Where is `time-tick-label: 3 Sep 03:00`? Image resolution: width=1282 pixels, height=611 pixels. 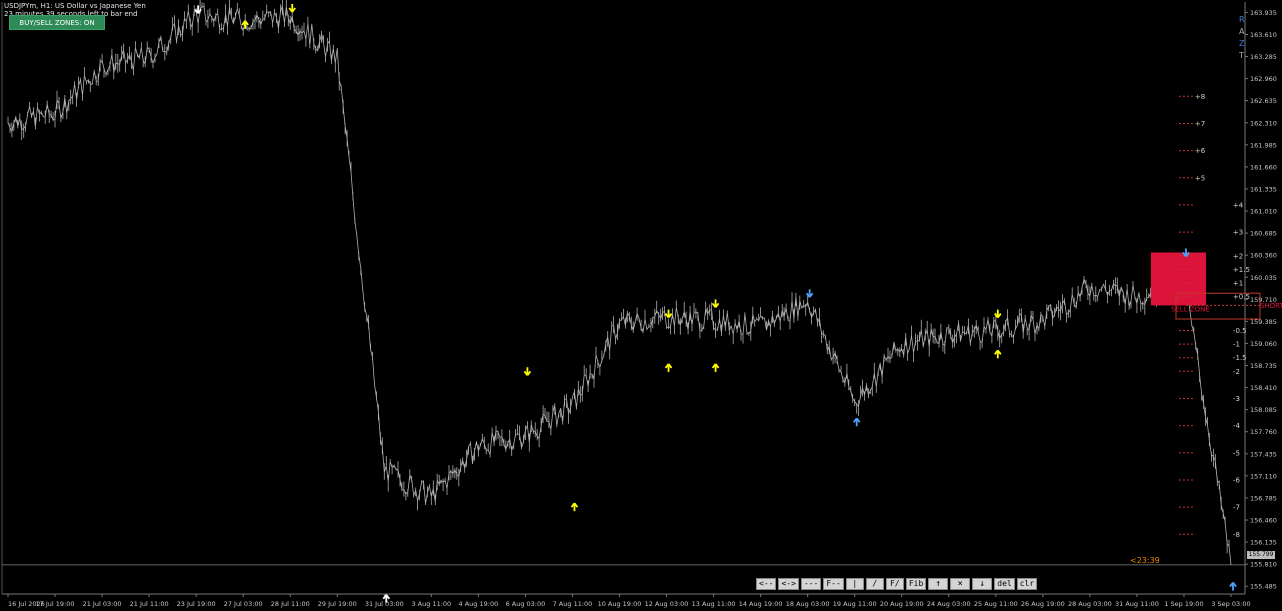 time-tick-label: 3 Sep 03:00 is located at coordinates (1230, 604).